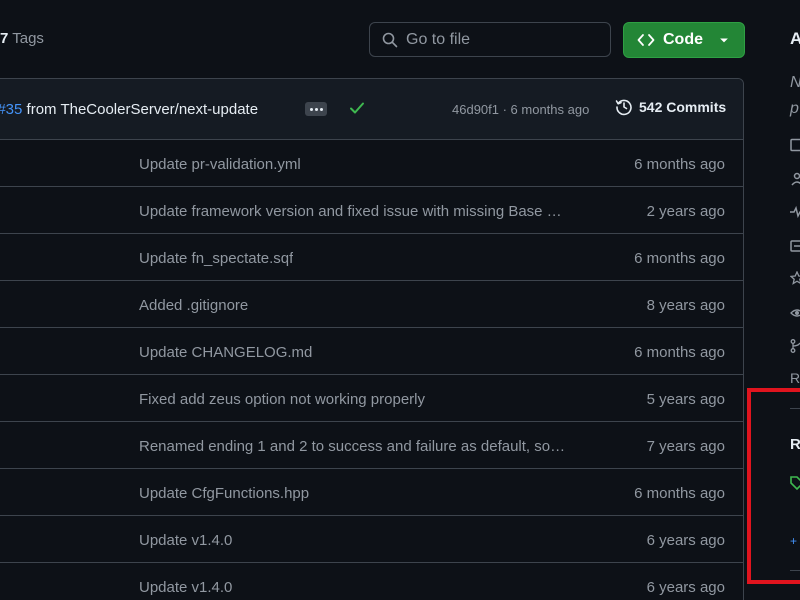 Image resolution: width=800 pixels, height=600 pixels. I want to click on description-line: N, so click(795, 83).